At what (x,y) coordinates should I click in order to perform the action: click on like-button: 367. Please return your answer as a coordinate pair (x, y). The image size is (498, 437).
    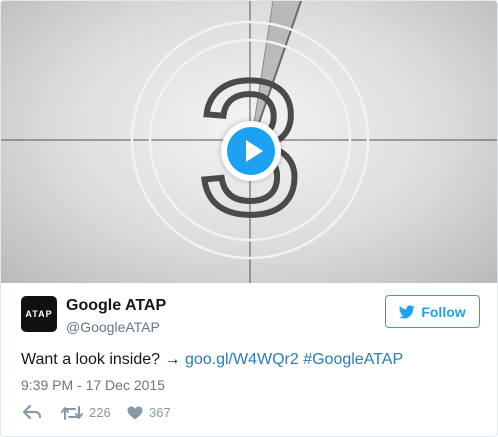
    Looking at the image, I should click on (149, 412).